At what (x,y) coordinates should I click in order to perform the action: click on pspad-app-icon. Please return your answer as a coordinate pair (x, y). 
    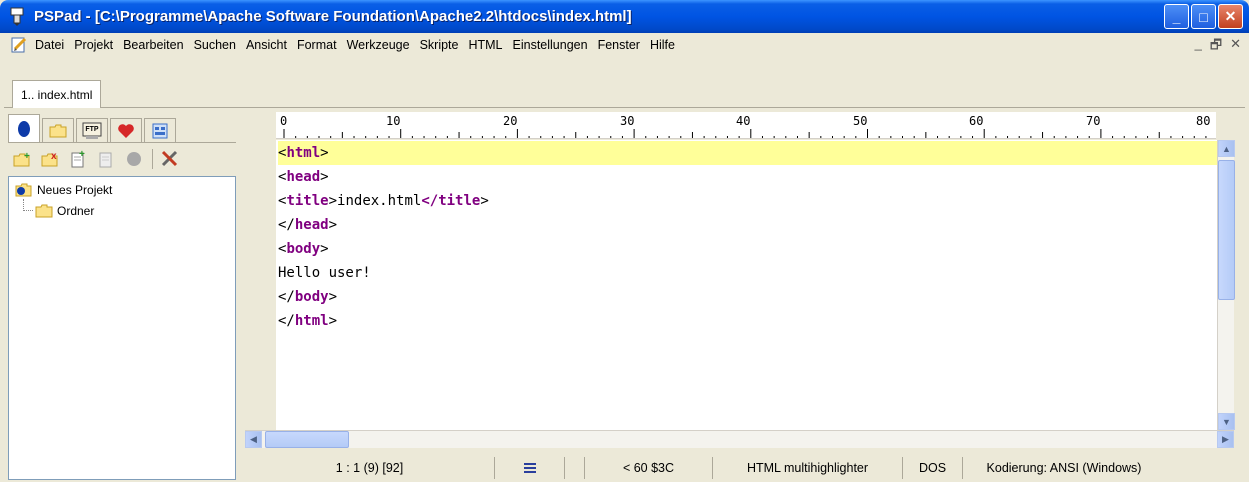
    Looking at the image, I should click on (17, 17).